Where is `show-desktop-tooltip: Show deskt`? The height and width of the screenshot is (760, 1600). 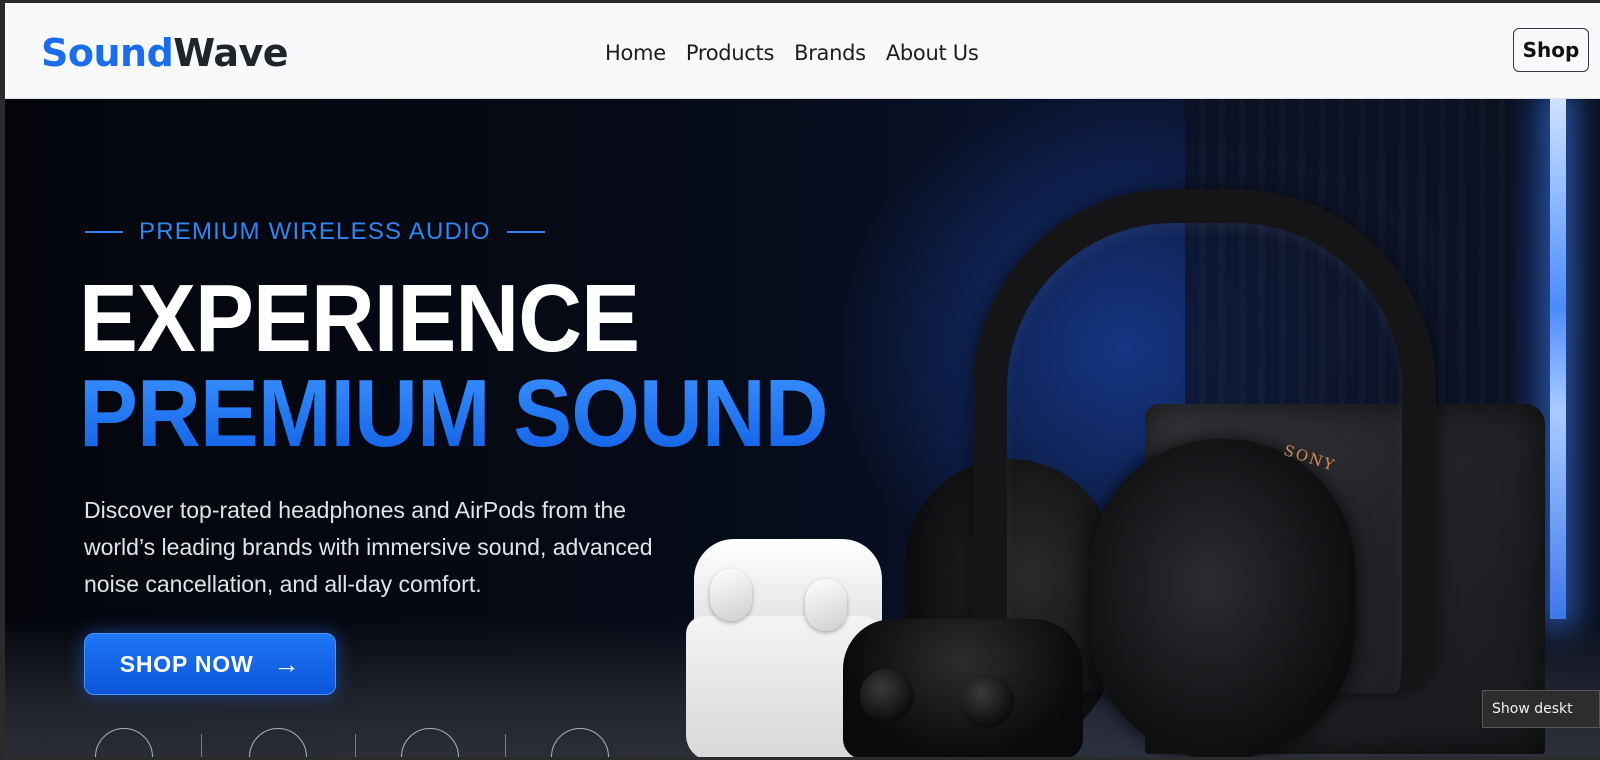
show-desktop-tooltip: Show deskt is located at coordinates (1541, 709).